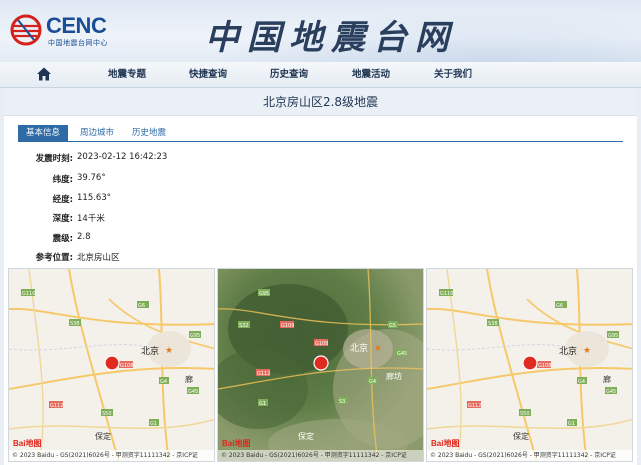 The height and width of the screenshot is (465, 641). I want to click on site-title: 中国地震台网, so click(331, 38).